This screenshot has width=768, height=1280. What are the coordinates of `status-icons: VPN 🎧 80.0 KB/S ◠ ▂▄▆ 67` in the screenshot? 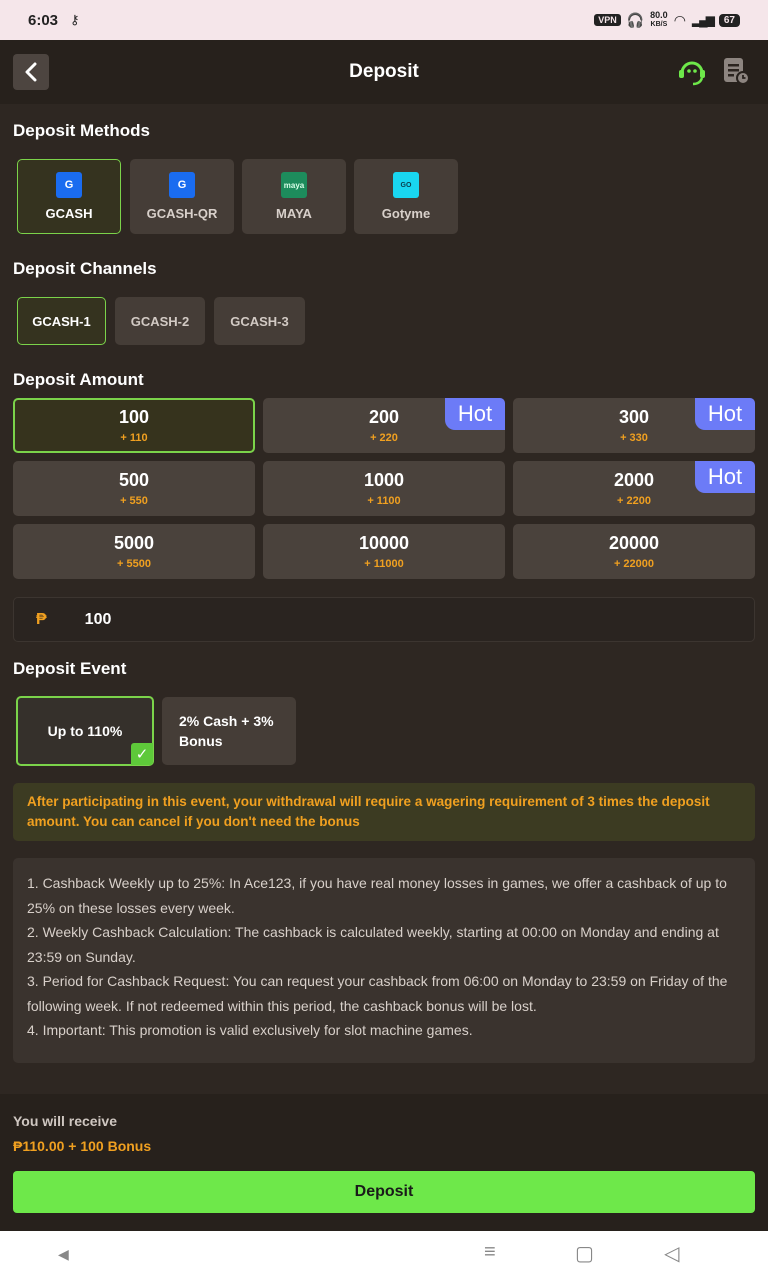 It's located at (667, 20).